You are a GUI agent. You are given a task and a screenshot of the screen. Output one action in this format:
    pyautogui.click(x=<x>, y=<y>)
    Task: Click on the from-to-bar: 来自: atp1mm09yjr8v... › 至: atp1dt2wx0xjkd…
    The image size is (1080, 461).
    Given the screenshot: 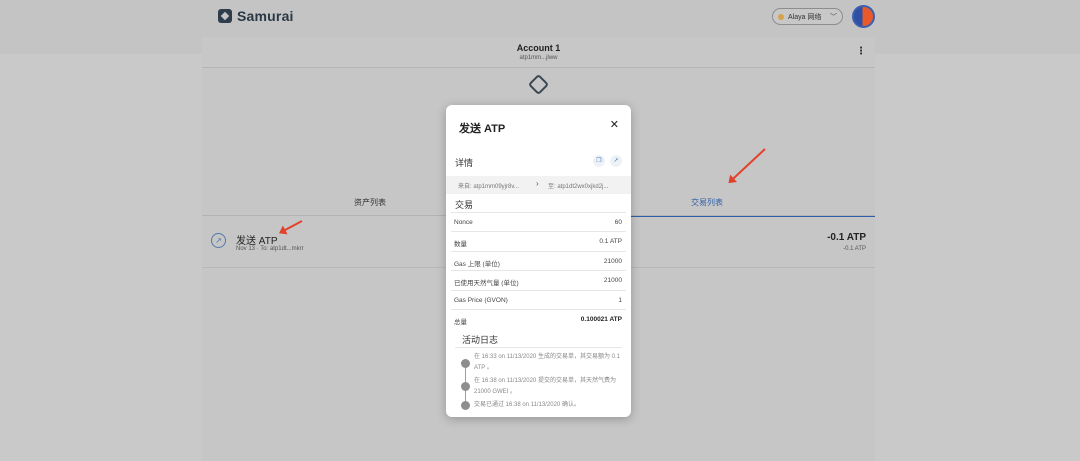 What is the action you would take?
    pyautogui.click(x=538, y=185)
    